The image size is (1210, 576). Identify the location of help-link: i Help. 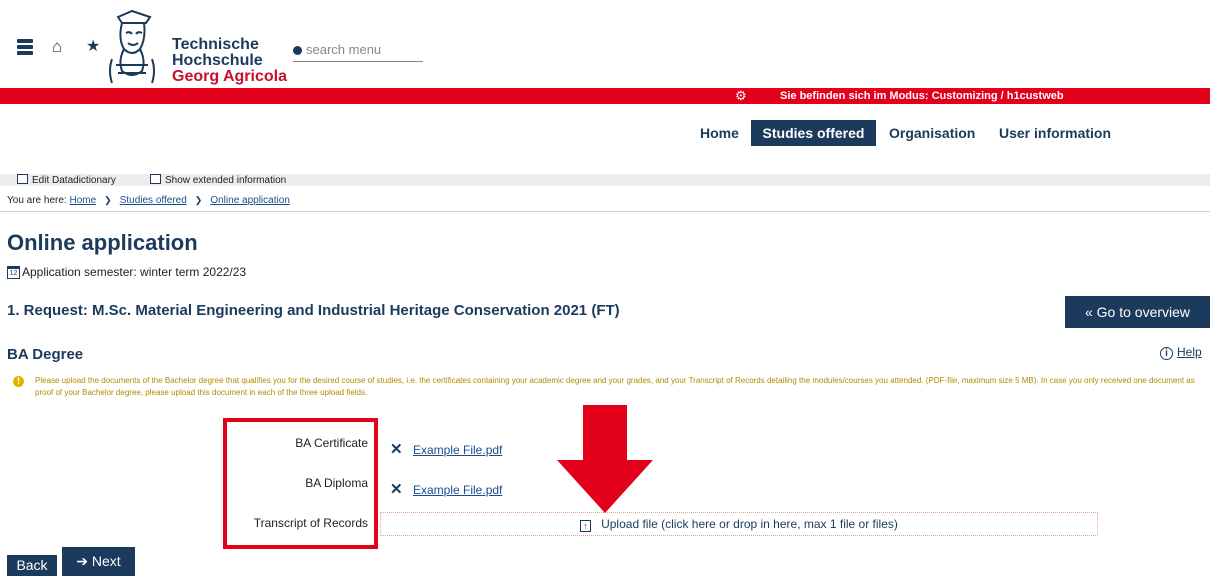
(1181, 352).